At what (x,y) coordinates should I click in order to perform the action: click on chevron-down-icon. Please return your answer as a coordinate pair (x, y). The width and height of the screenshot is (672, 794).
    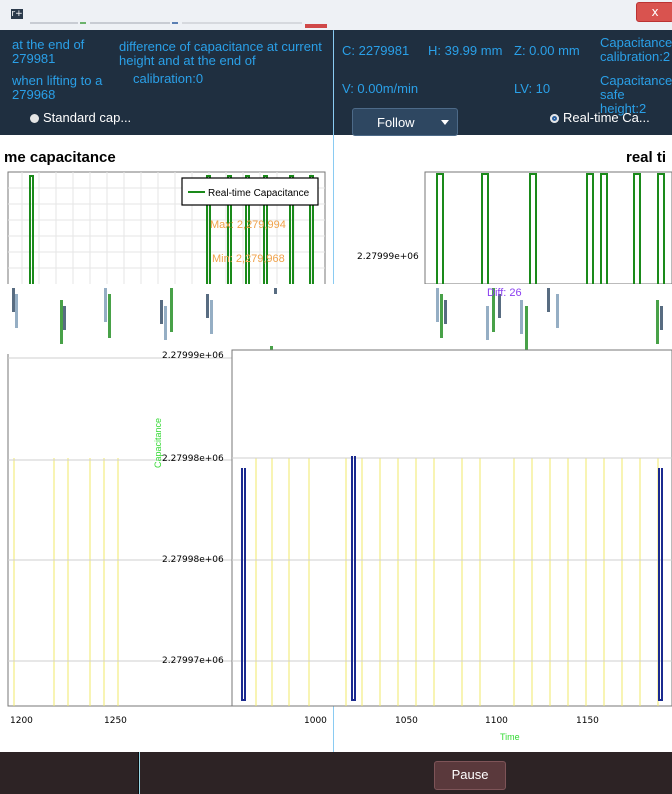
    Looking at the image, I should click on (445, 122).